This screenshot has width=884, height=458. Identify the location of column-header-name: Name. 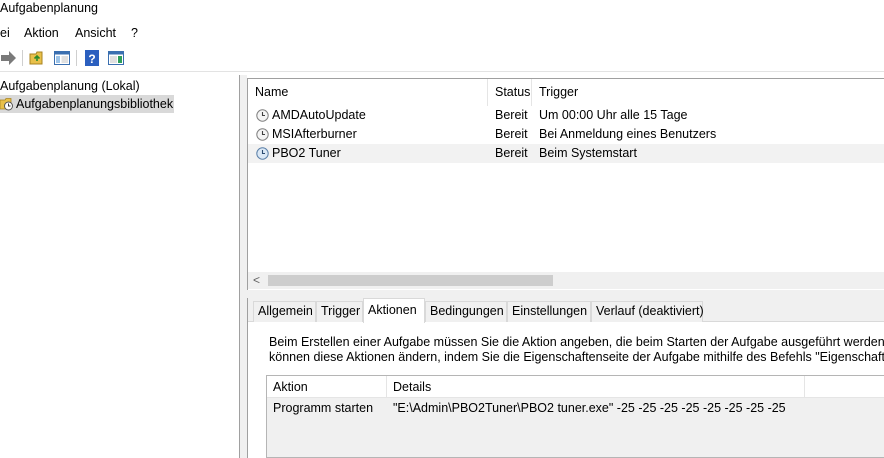
(368, 92).